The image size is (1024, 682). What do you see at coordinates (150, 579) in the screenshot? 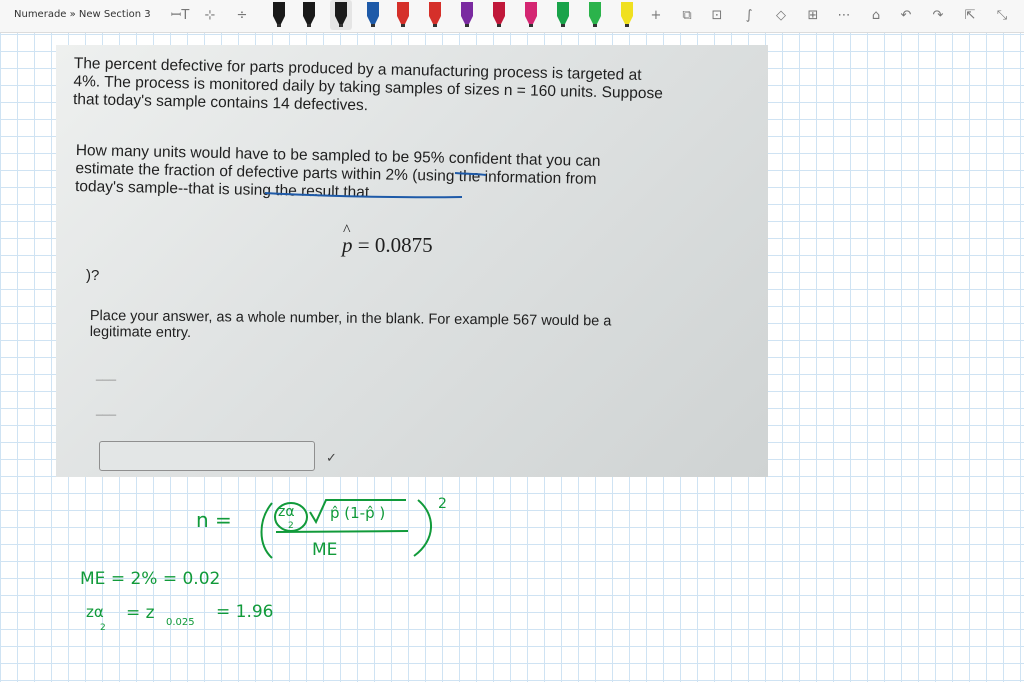
I see `me-line: ME = 2% = 0.02` at bounding box center [150, 579].